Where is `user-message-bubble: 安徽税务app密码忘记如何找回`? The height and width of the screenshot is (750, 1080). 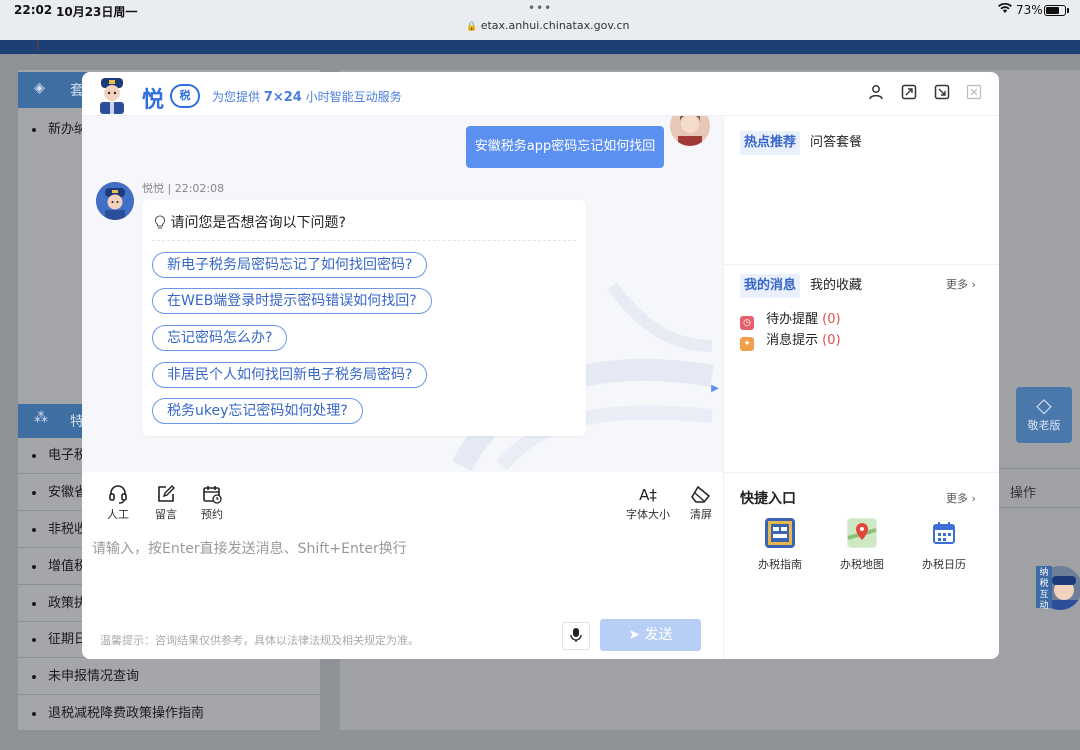
user-message-bubble: 安徽税务app密码忘记如何找回 is located at coordinates (565, 147).